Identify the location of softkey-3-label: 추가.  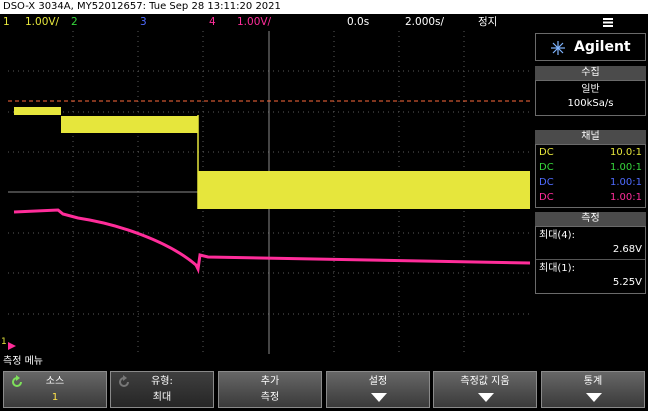
(270, 381).